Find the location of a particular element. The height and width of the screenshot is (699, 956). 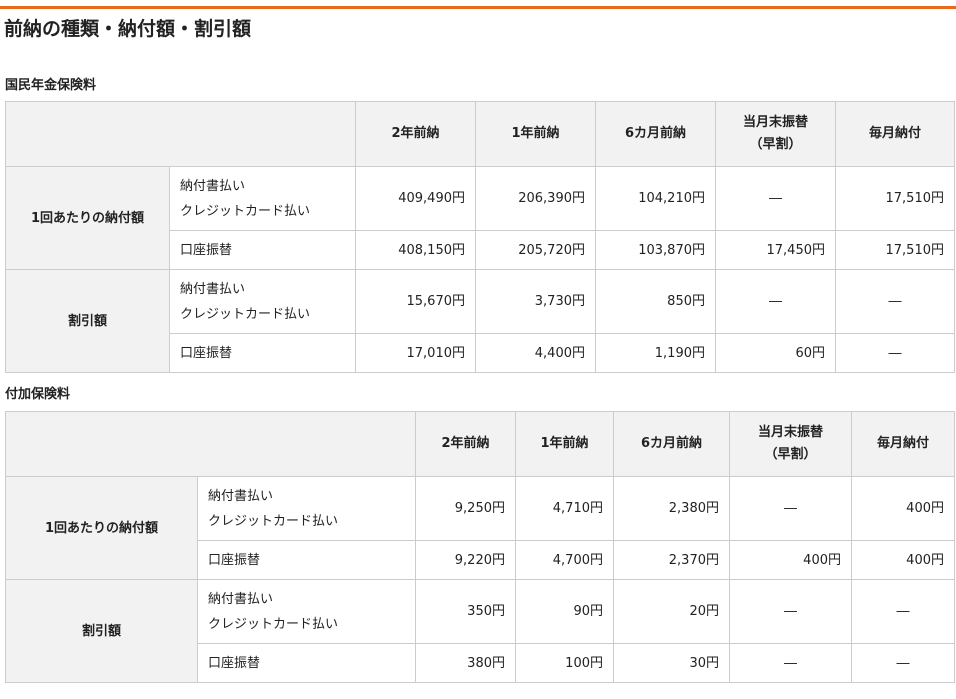

amount-cell: 90円 is located at coordinates (564, 611).